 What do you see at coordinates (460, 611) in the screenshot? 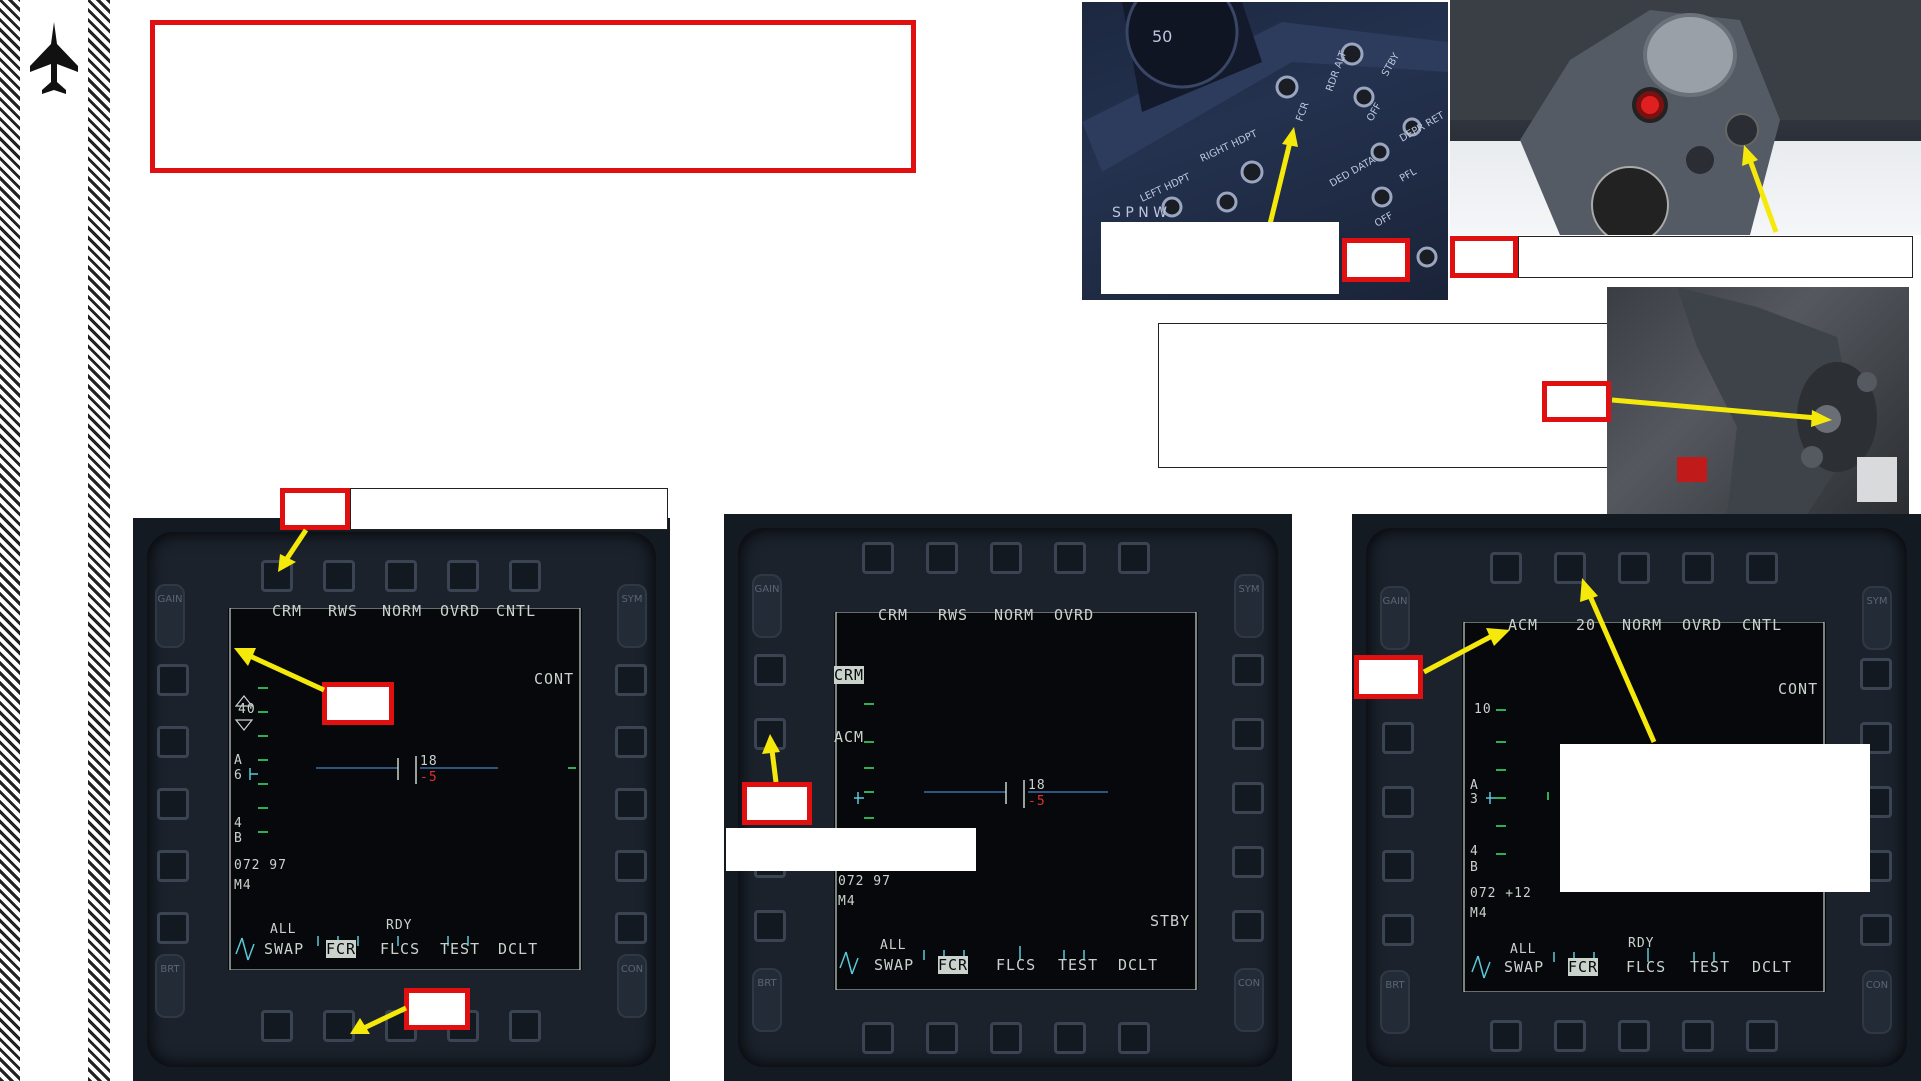
I see `menu-top-4: OVRD` at bounding box center [460, 611].